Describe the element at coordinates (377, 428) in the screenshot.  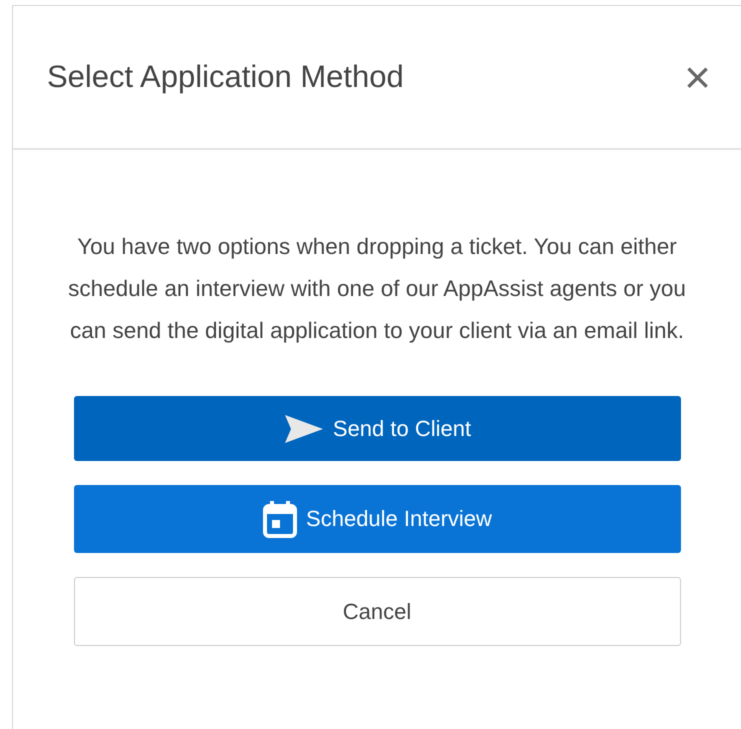
I see `send-button: Send to Client` at that location.